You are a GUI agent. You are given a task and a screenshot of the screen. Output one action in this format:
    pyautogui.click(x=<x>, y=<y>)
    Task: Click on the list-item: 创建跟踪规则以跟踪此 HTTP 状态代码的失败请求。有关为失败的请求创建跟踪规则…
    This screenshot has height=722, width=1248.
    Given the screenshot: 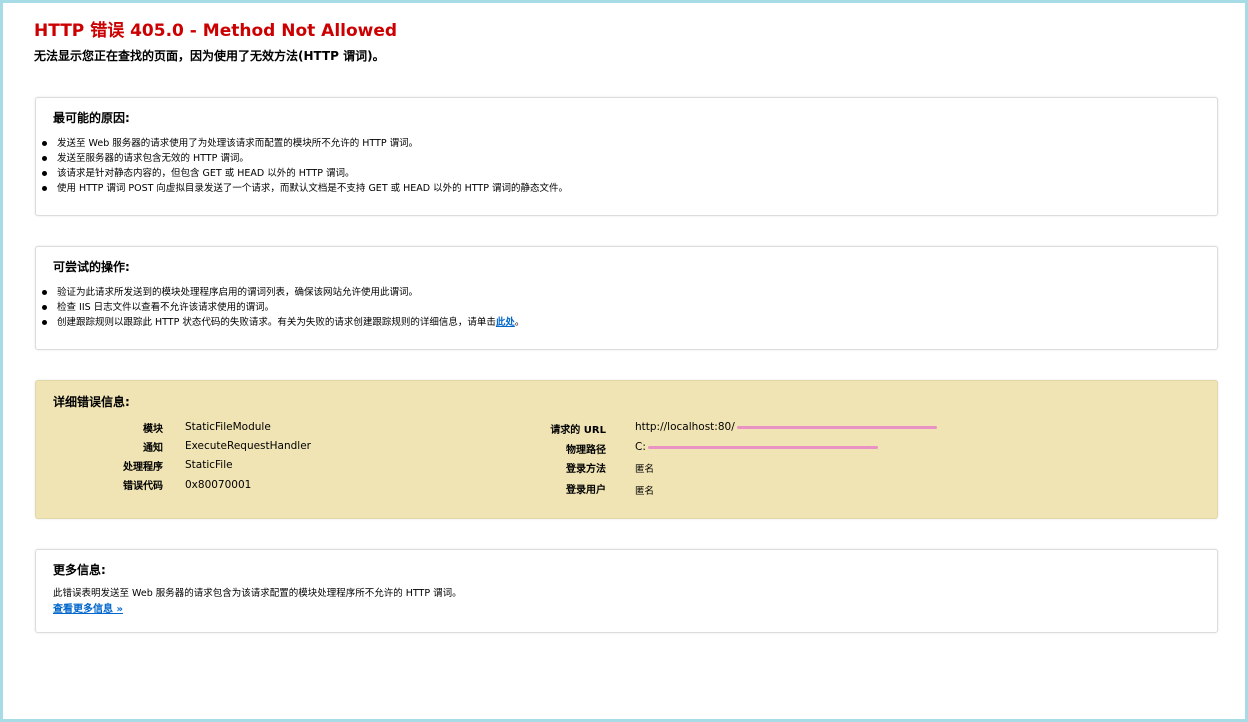 What is the action you would take?
    pyautogui.click(x=283, y=322)
    